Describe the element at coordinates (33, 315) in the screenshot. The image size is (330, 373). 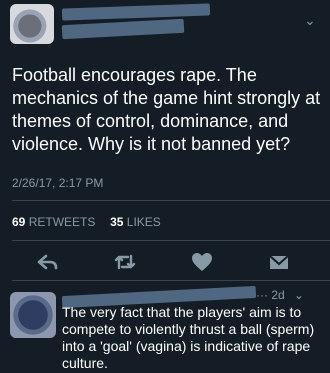
I see `reply-author-avatar` at that location.